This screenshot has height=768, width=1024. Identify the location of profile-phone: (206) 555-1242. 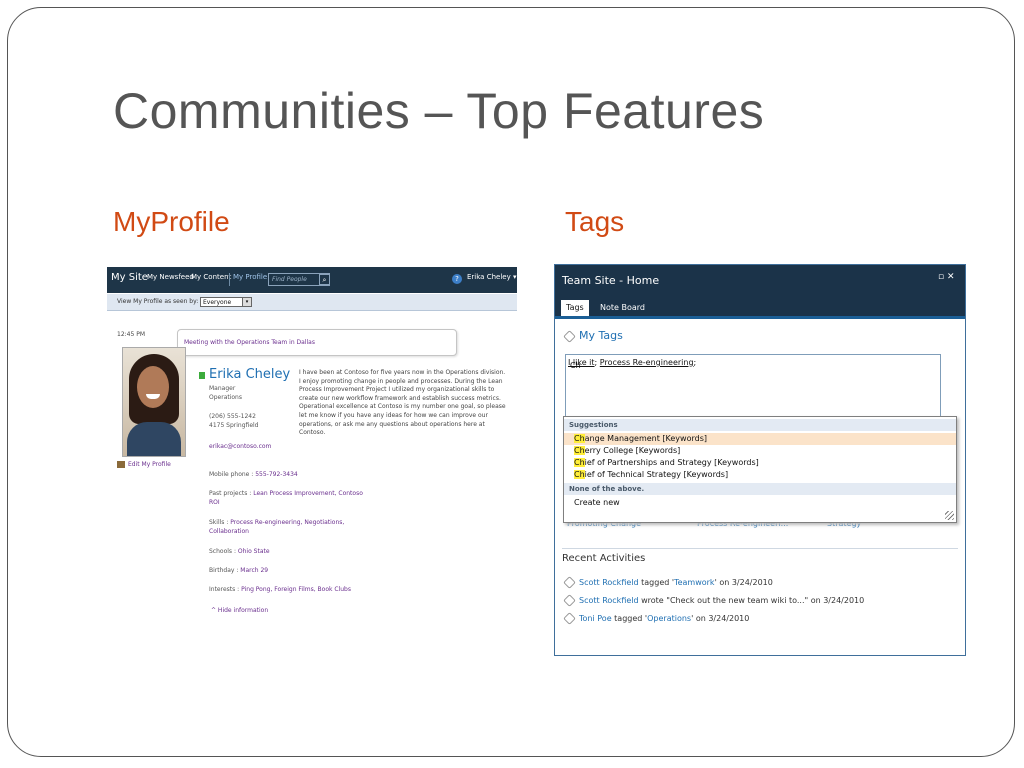
(232, 416).